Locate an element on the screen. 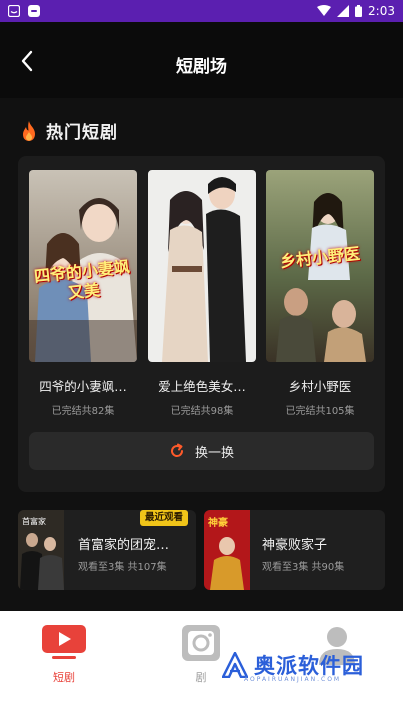 The width and height of the screenshot is (403, 720). drama-title: 乡村小野医 is located at coordinates (320, 386).